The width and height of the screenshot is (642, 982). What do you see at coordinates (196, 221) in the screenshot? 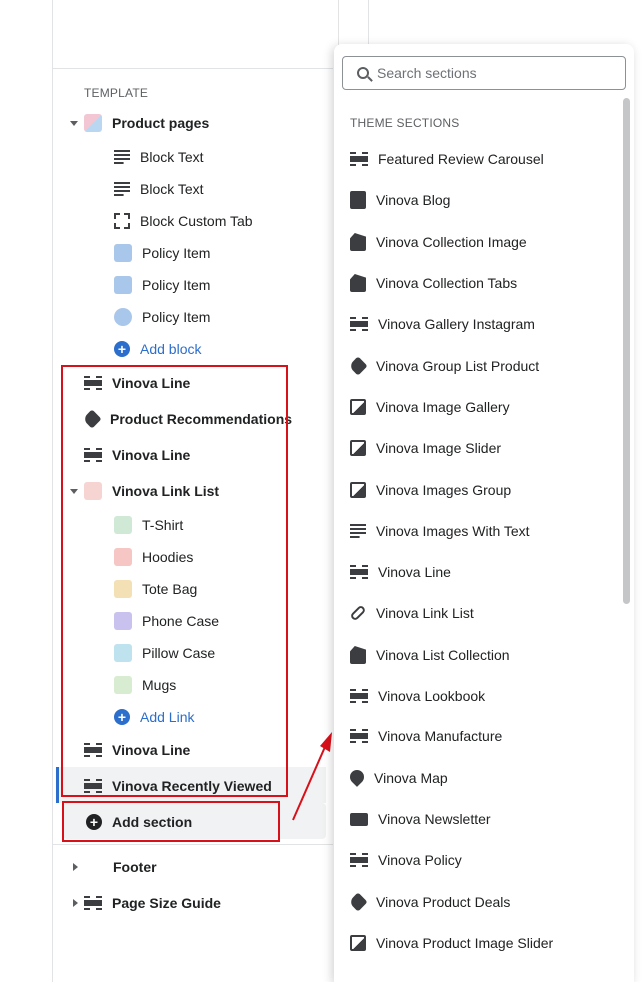
I see `tree-item-label: Block Custom Tab` at bounding box center [196, 221].